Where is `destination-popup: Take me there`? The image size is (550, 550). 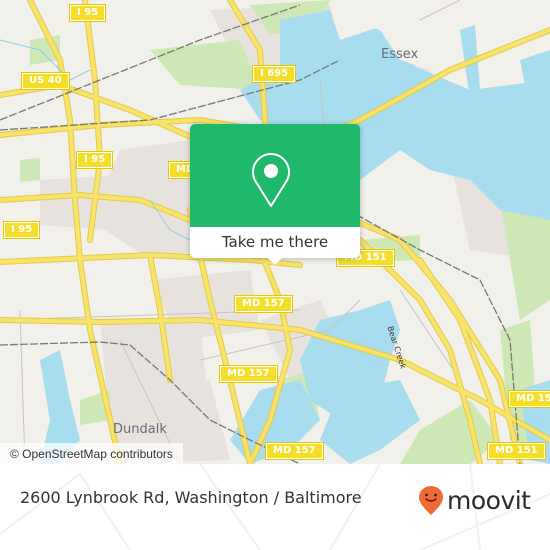 destination-popup: Take me there is located at coordinates (275, 194).